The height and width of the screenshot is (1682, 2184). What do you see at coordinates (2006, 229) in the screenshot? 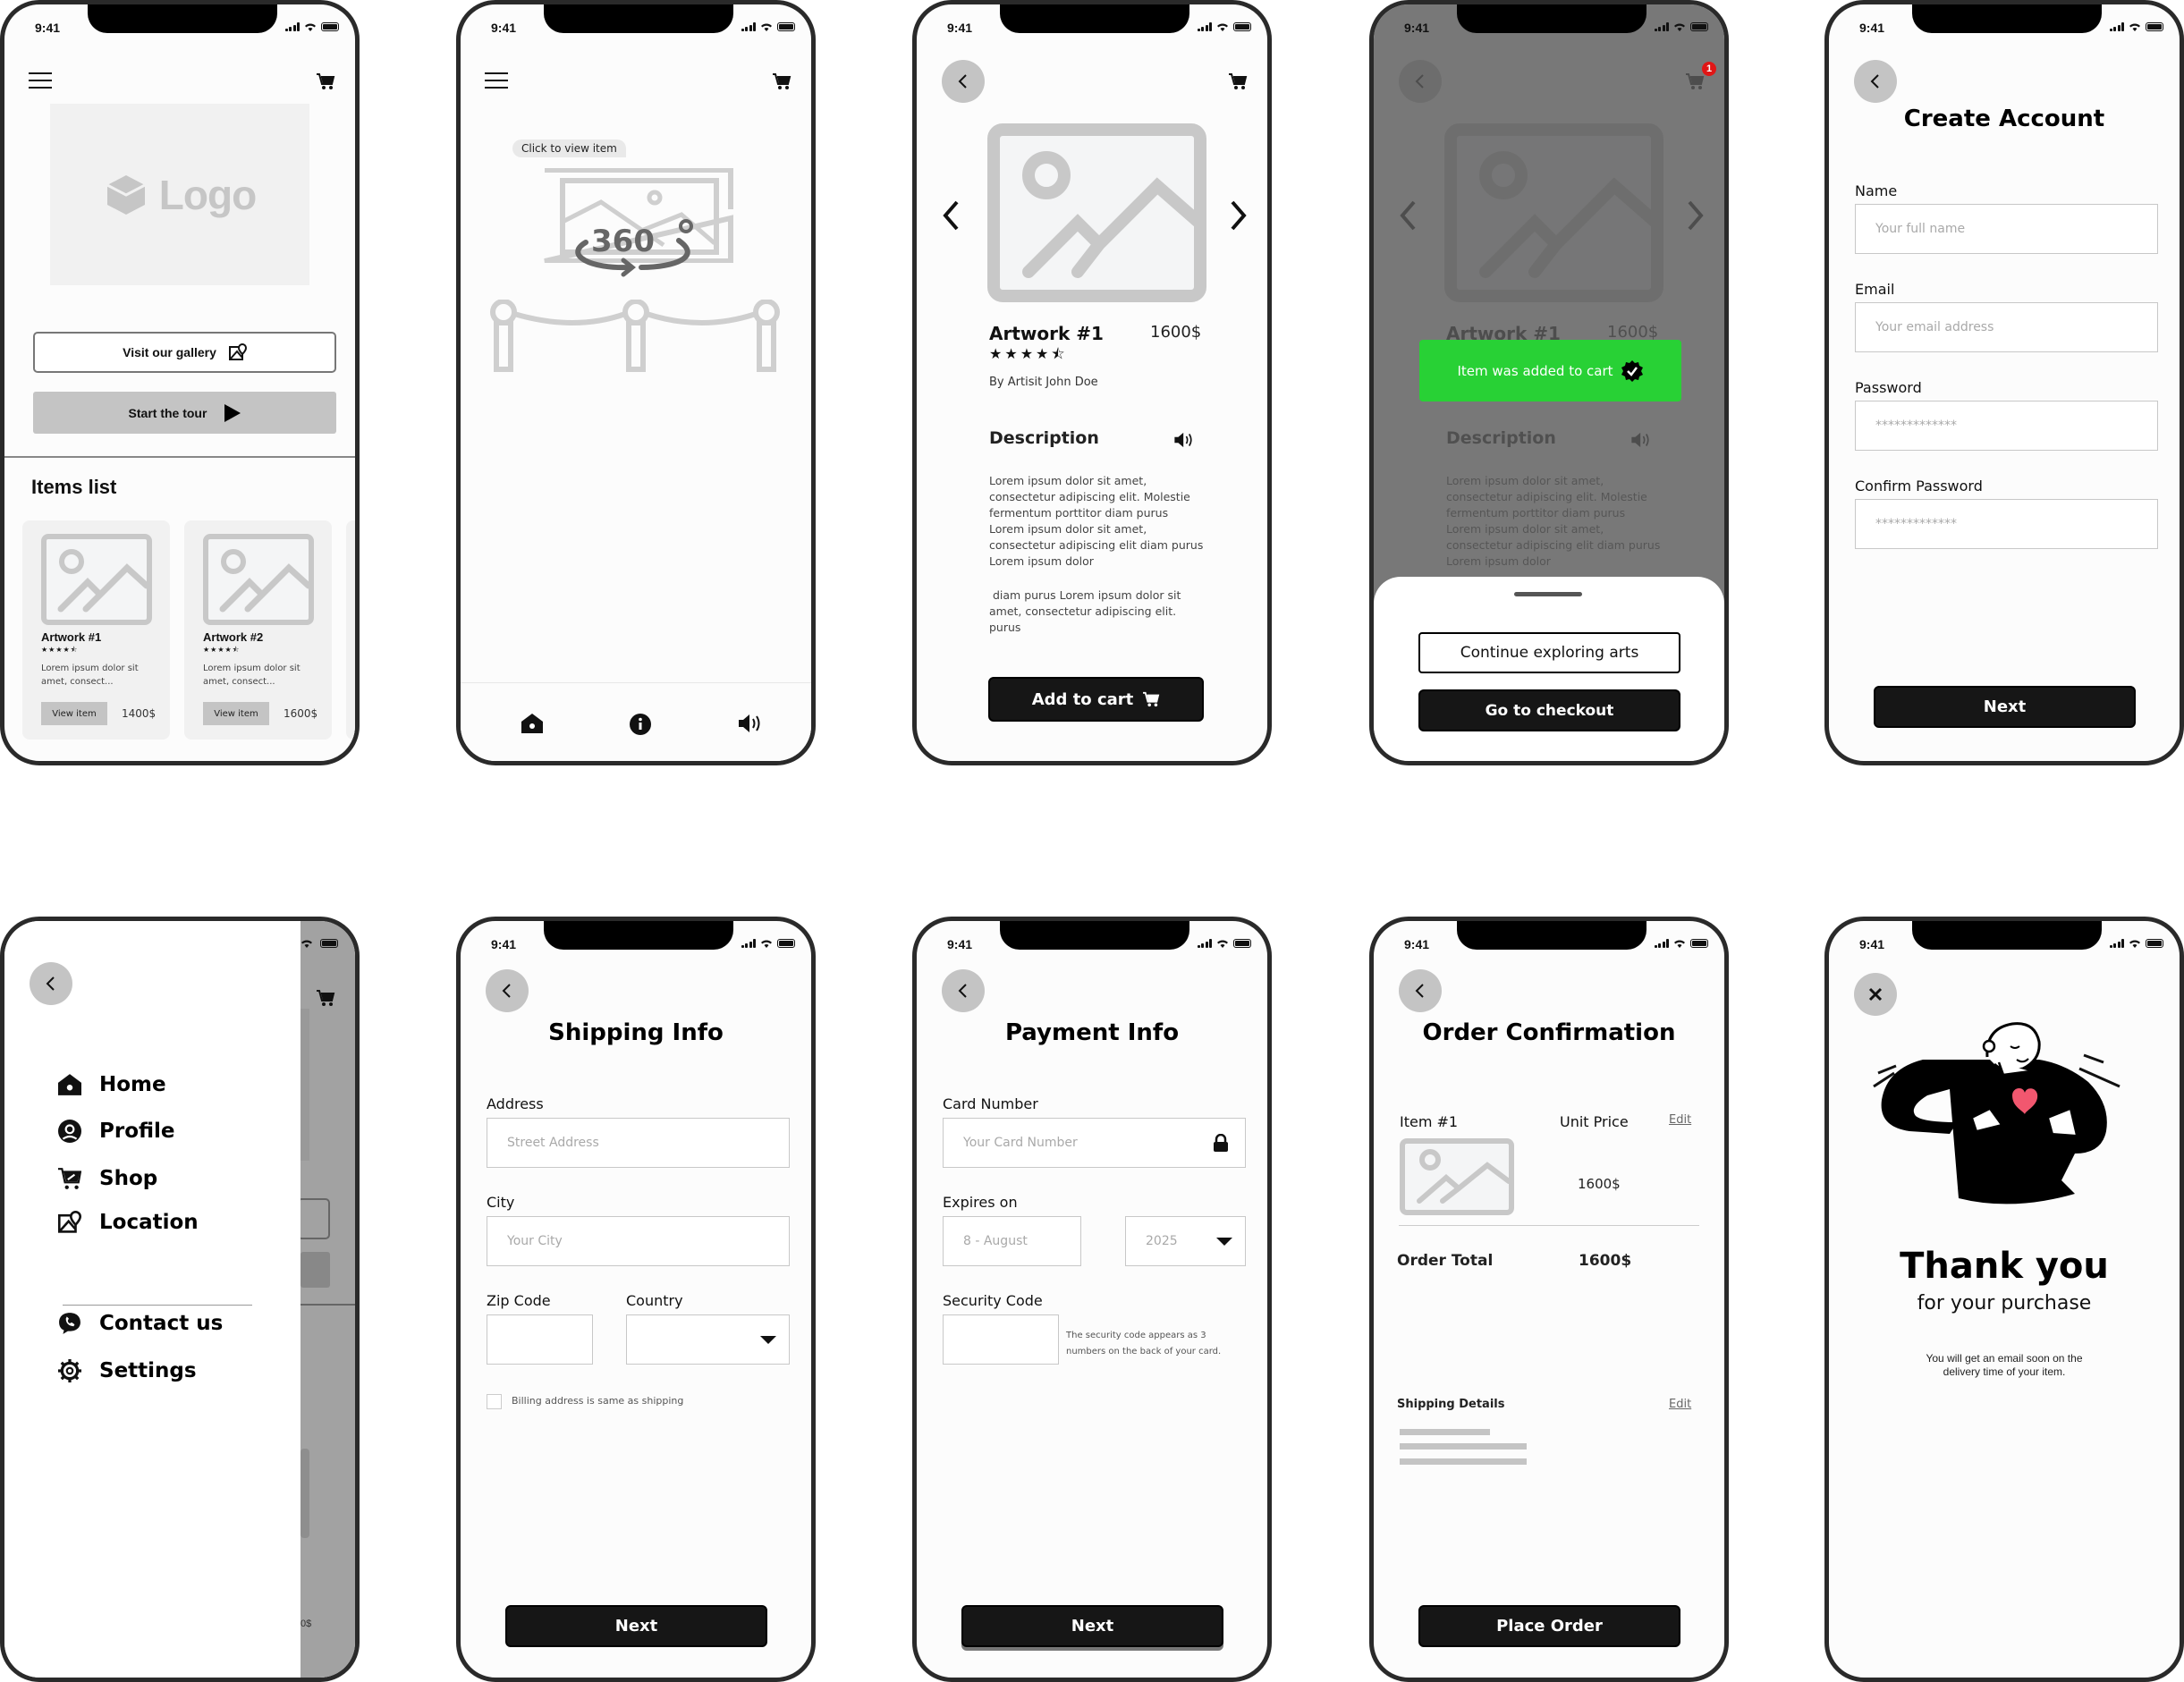
I see `name-field: Your full name` at bounding box center [2006, 229].